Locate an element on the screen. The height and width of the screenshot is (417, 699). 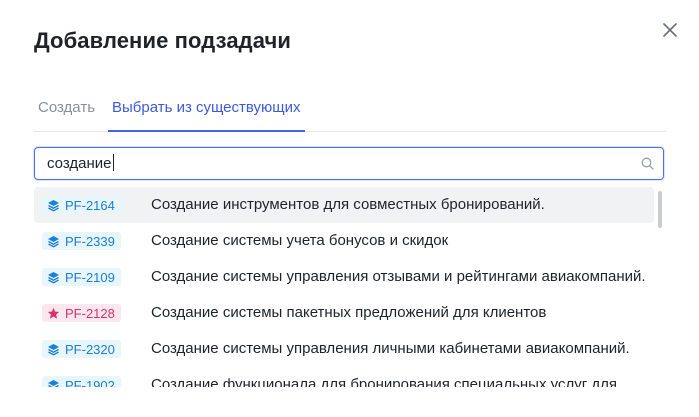
issue-key: PF-2109 is located at coordinates (90, 277).